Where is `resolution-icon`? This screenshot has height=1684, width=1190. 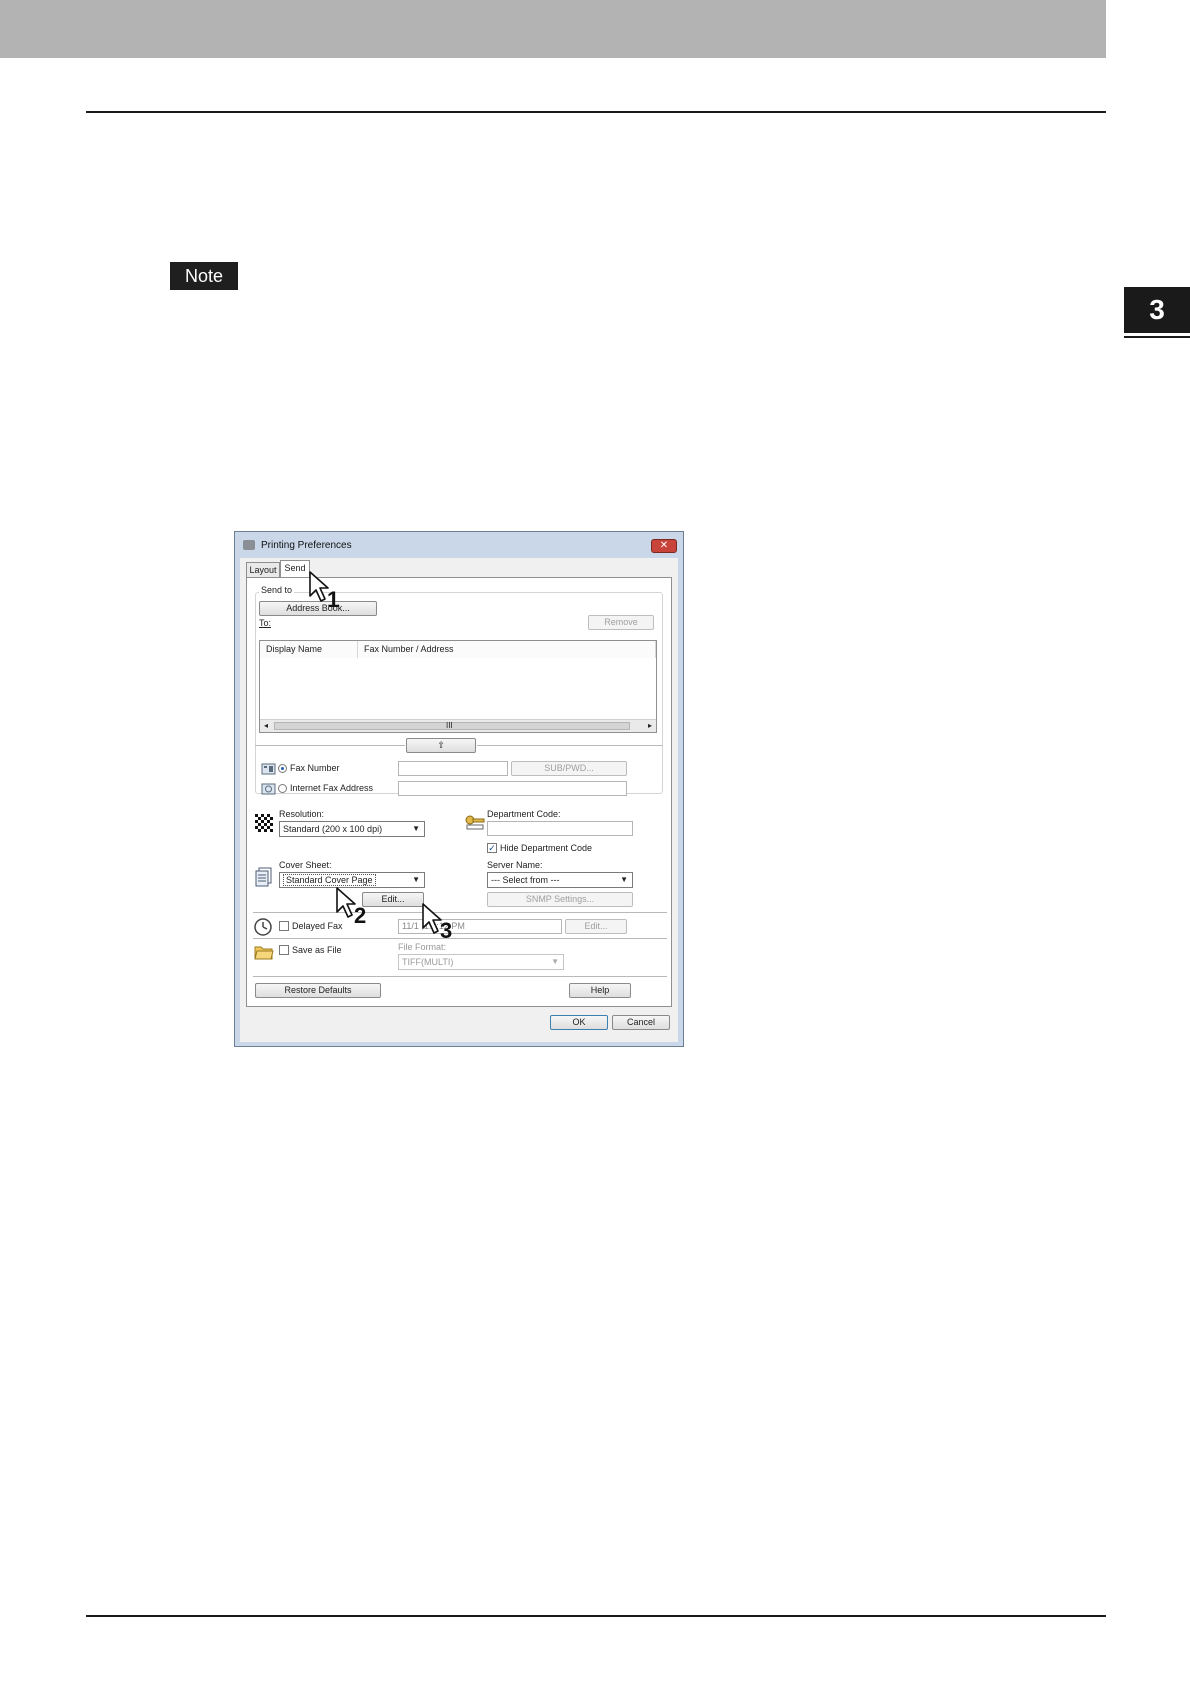 resolution-icon is located at coordinates (264, 823).